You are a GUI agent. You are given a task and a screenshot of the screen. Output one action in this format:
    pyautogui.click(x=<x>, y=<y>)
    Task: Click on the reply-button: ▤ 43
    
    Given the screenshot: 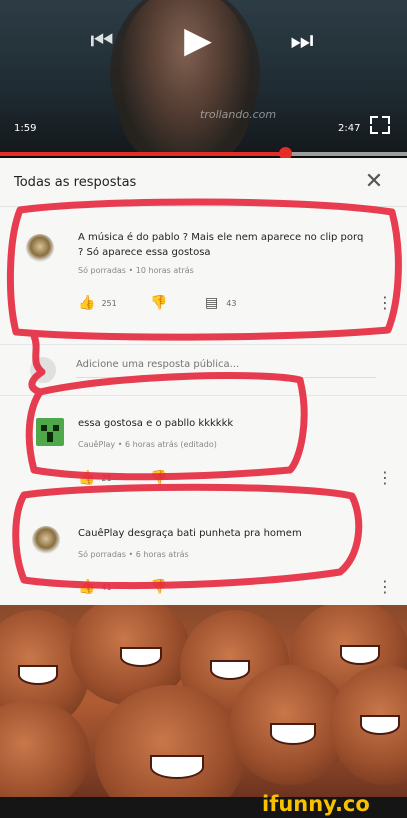 What is the action you would take?
    pyautogui.click(x=220, y=303)
    